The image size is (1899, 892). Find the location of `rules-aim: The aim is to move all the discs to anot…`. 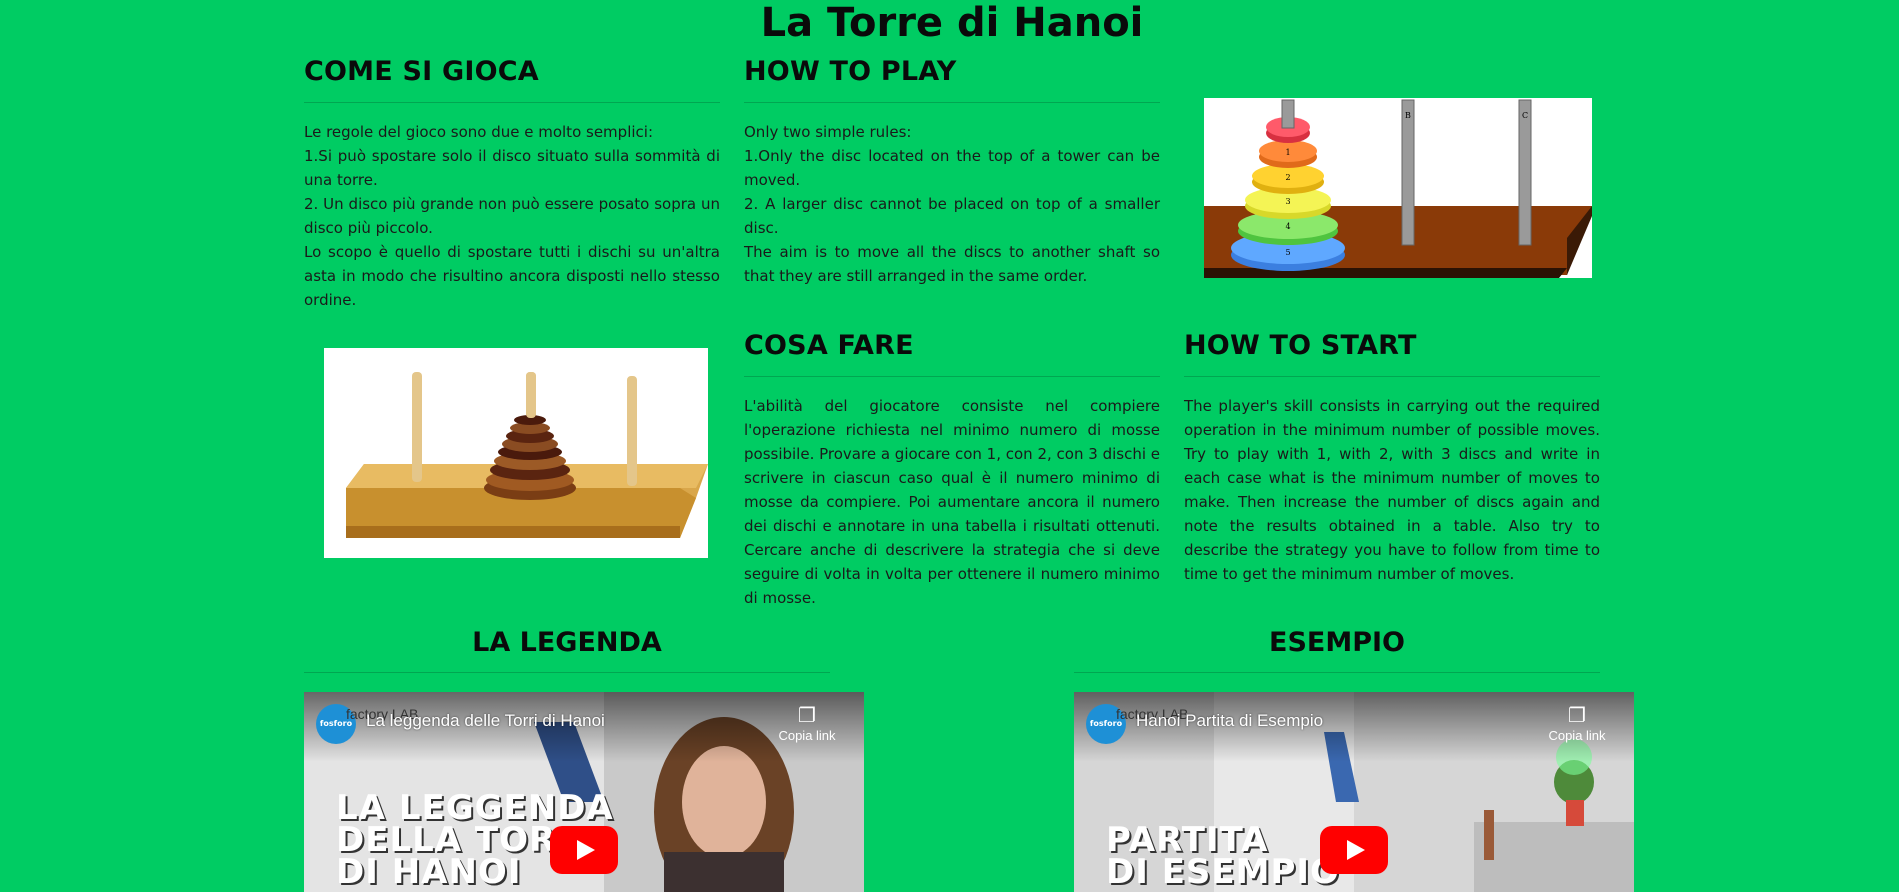

rules-aim: The aim is to move all the discs to anot… is located at coordinates (952, 264).